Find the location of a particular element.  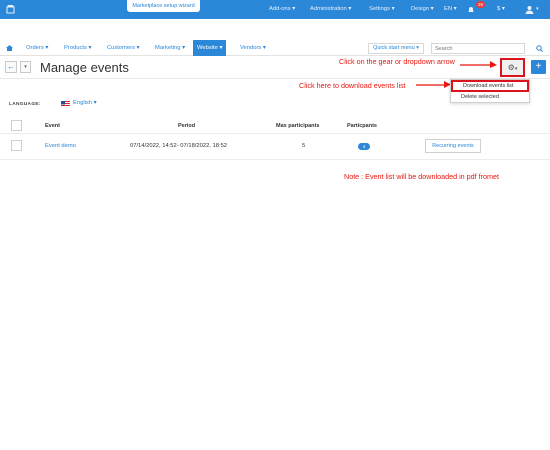

annotation-download-hint: Click here to download events list is located at coordinates (352, 85).